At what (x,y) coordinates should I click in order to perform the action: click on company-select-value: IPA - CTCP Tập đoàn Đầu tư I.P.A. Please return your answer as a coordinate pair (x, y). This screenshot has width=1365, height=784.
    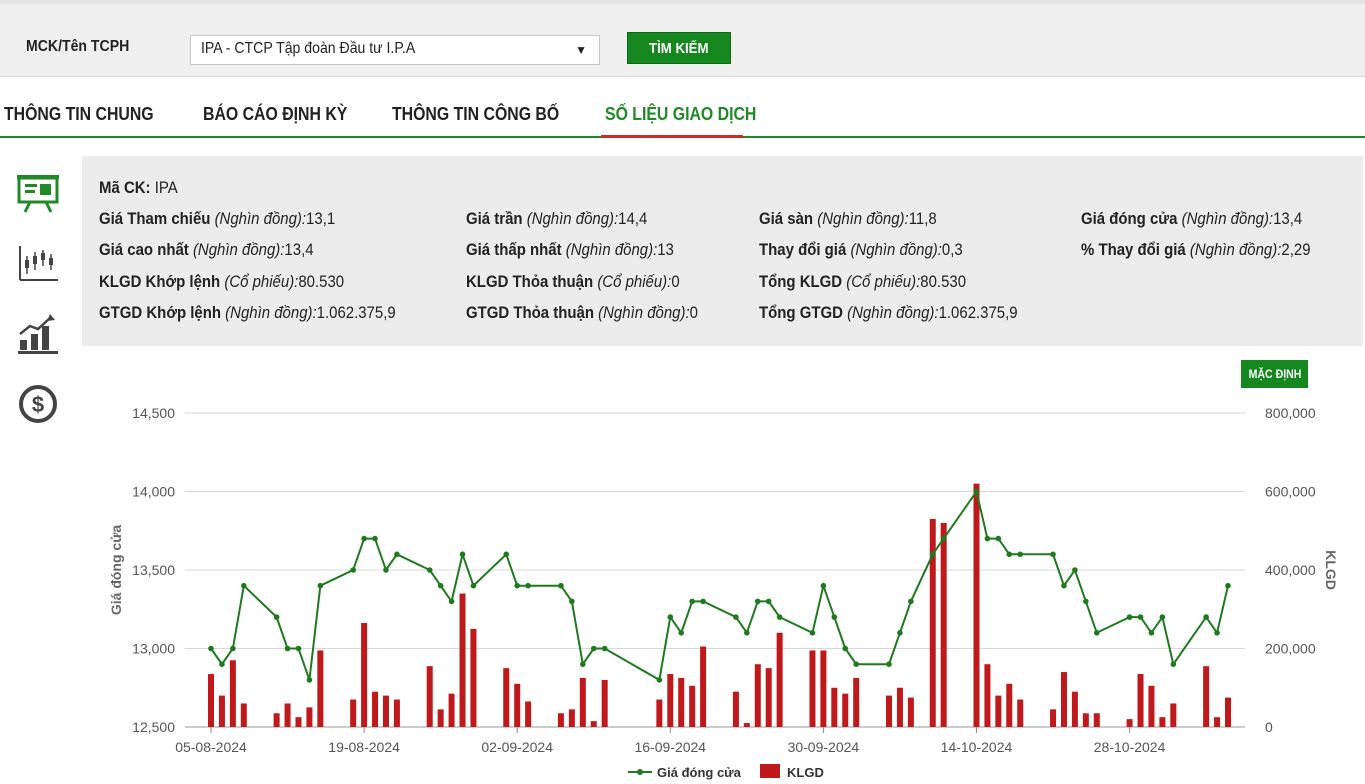
    Looking at the image, I should click on (308, 48).